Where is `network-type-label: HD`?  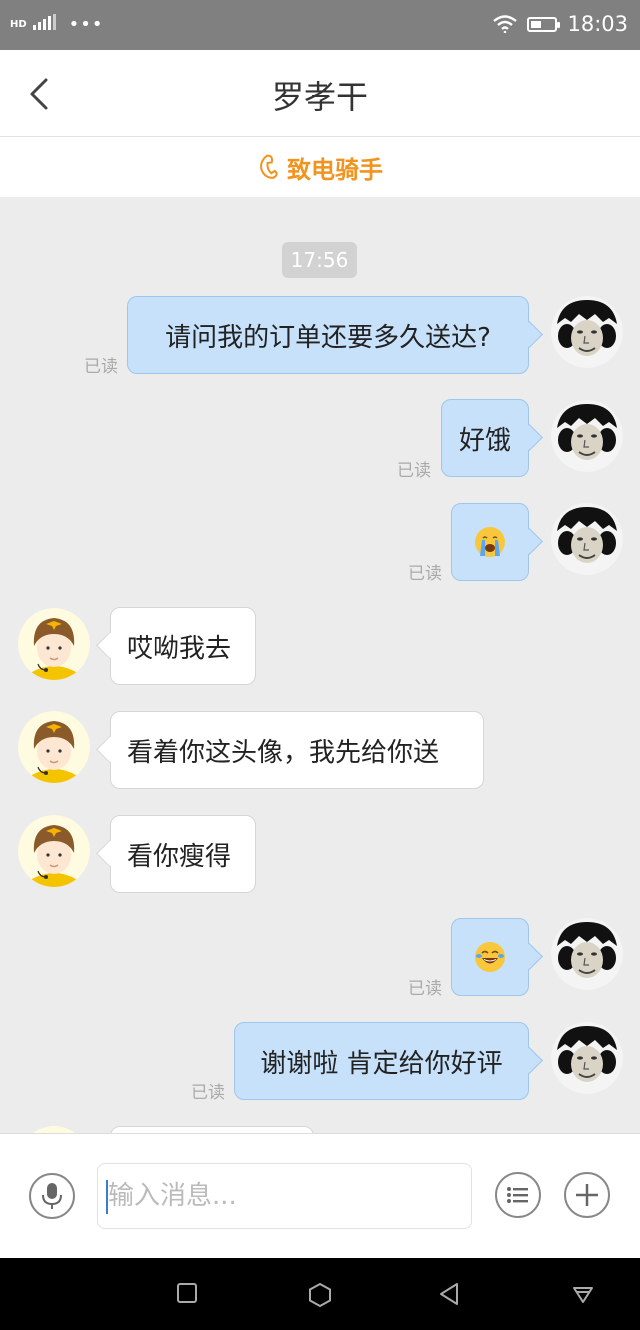
network-type-label: HD is located at coordinates (18, 24).